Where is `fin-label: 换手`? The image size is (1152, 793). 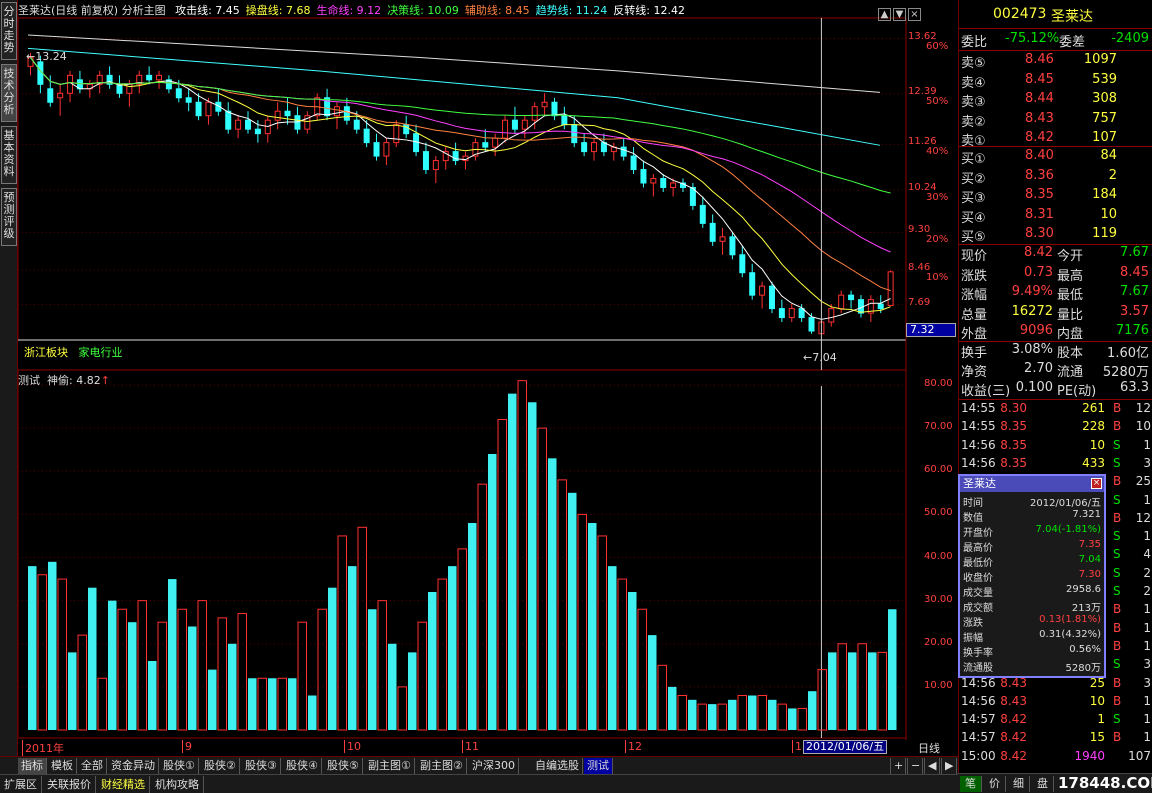 fin-label: 换手 is located at coordinates (974, 353).